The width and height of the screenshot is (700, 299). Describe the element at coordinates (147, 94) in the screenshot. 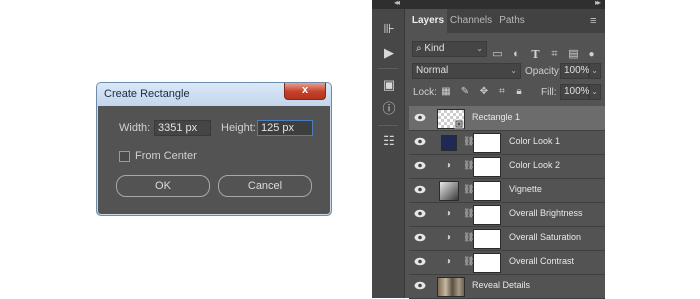

I see `dialog-title: Create Rectangle` at that location.